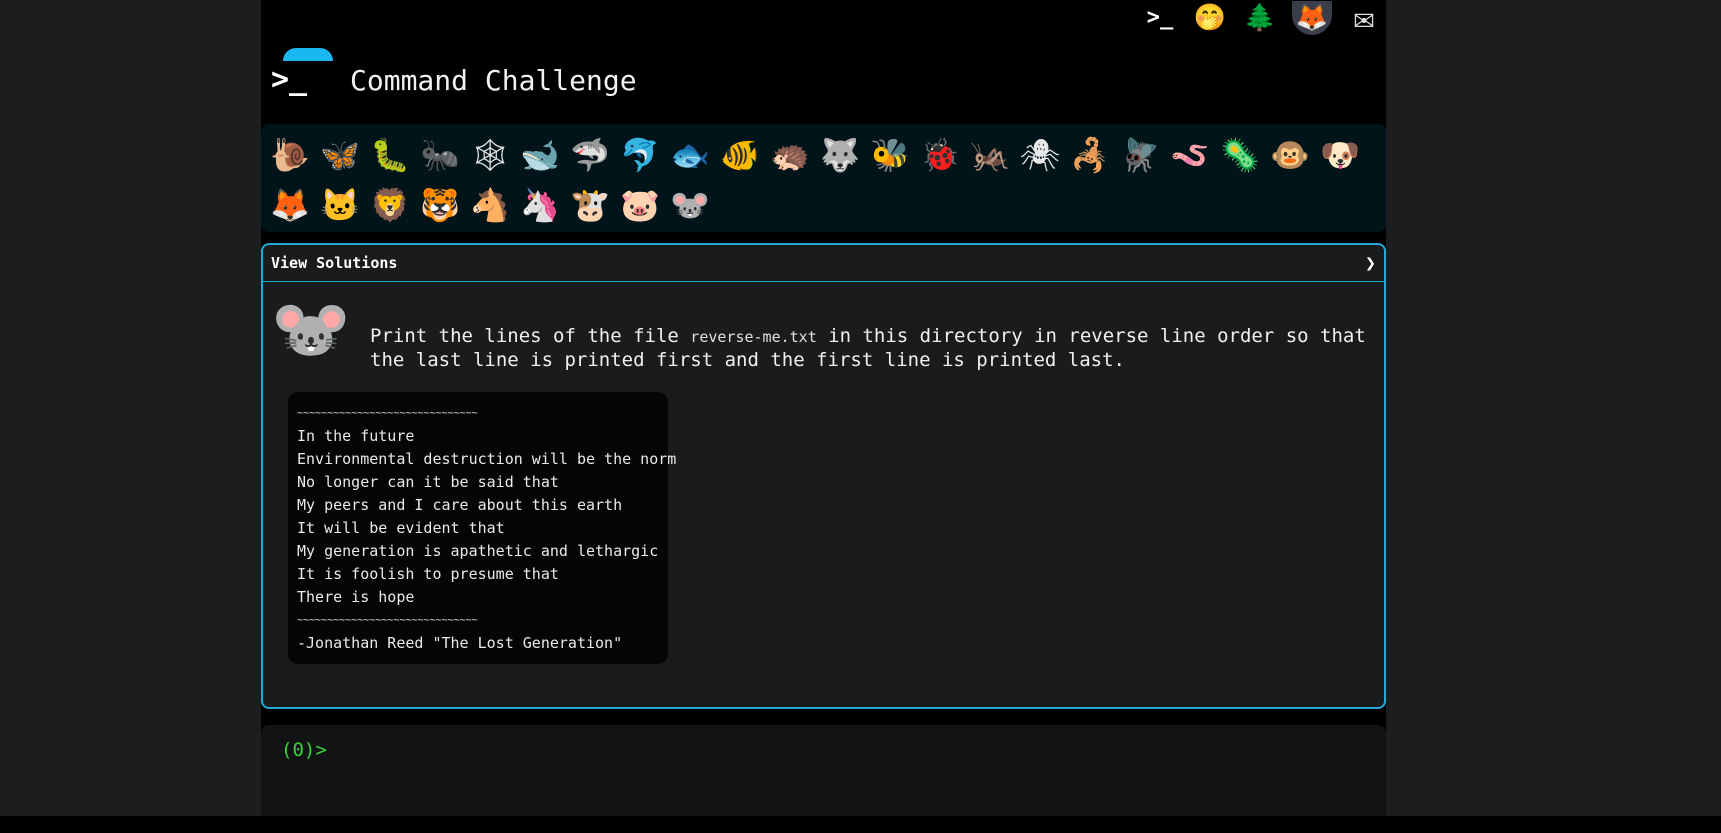 The width and height of the screenshot is (1721, 833). Describe the element at coordinates (823, 263) in the screenshot. I see `view-solutions-toggle: View Solutions ❯` at that location.